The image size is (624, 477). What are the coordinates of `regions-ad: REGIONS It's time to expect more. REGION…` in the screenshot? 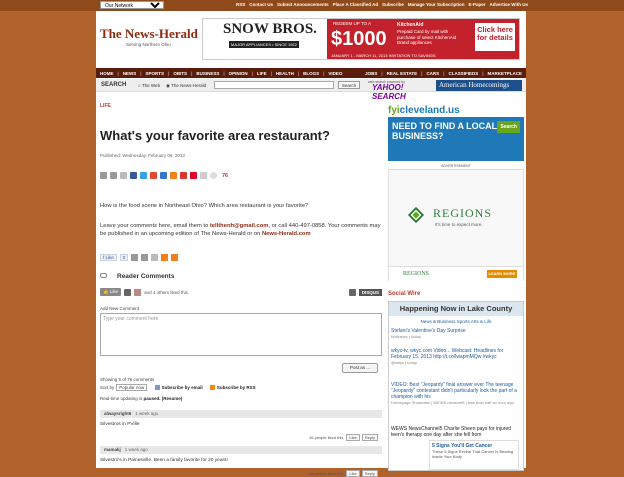 It's located at (456, 225).